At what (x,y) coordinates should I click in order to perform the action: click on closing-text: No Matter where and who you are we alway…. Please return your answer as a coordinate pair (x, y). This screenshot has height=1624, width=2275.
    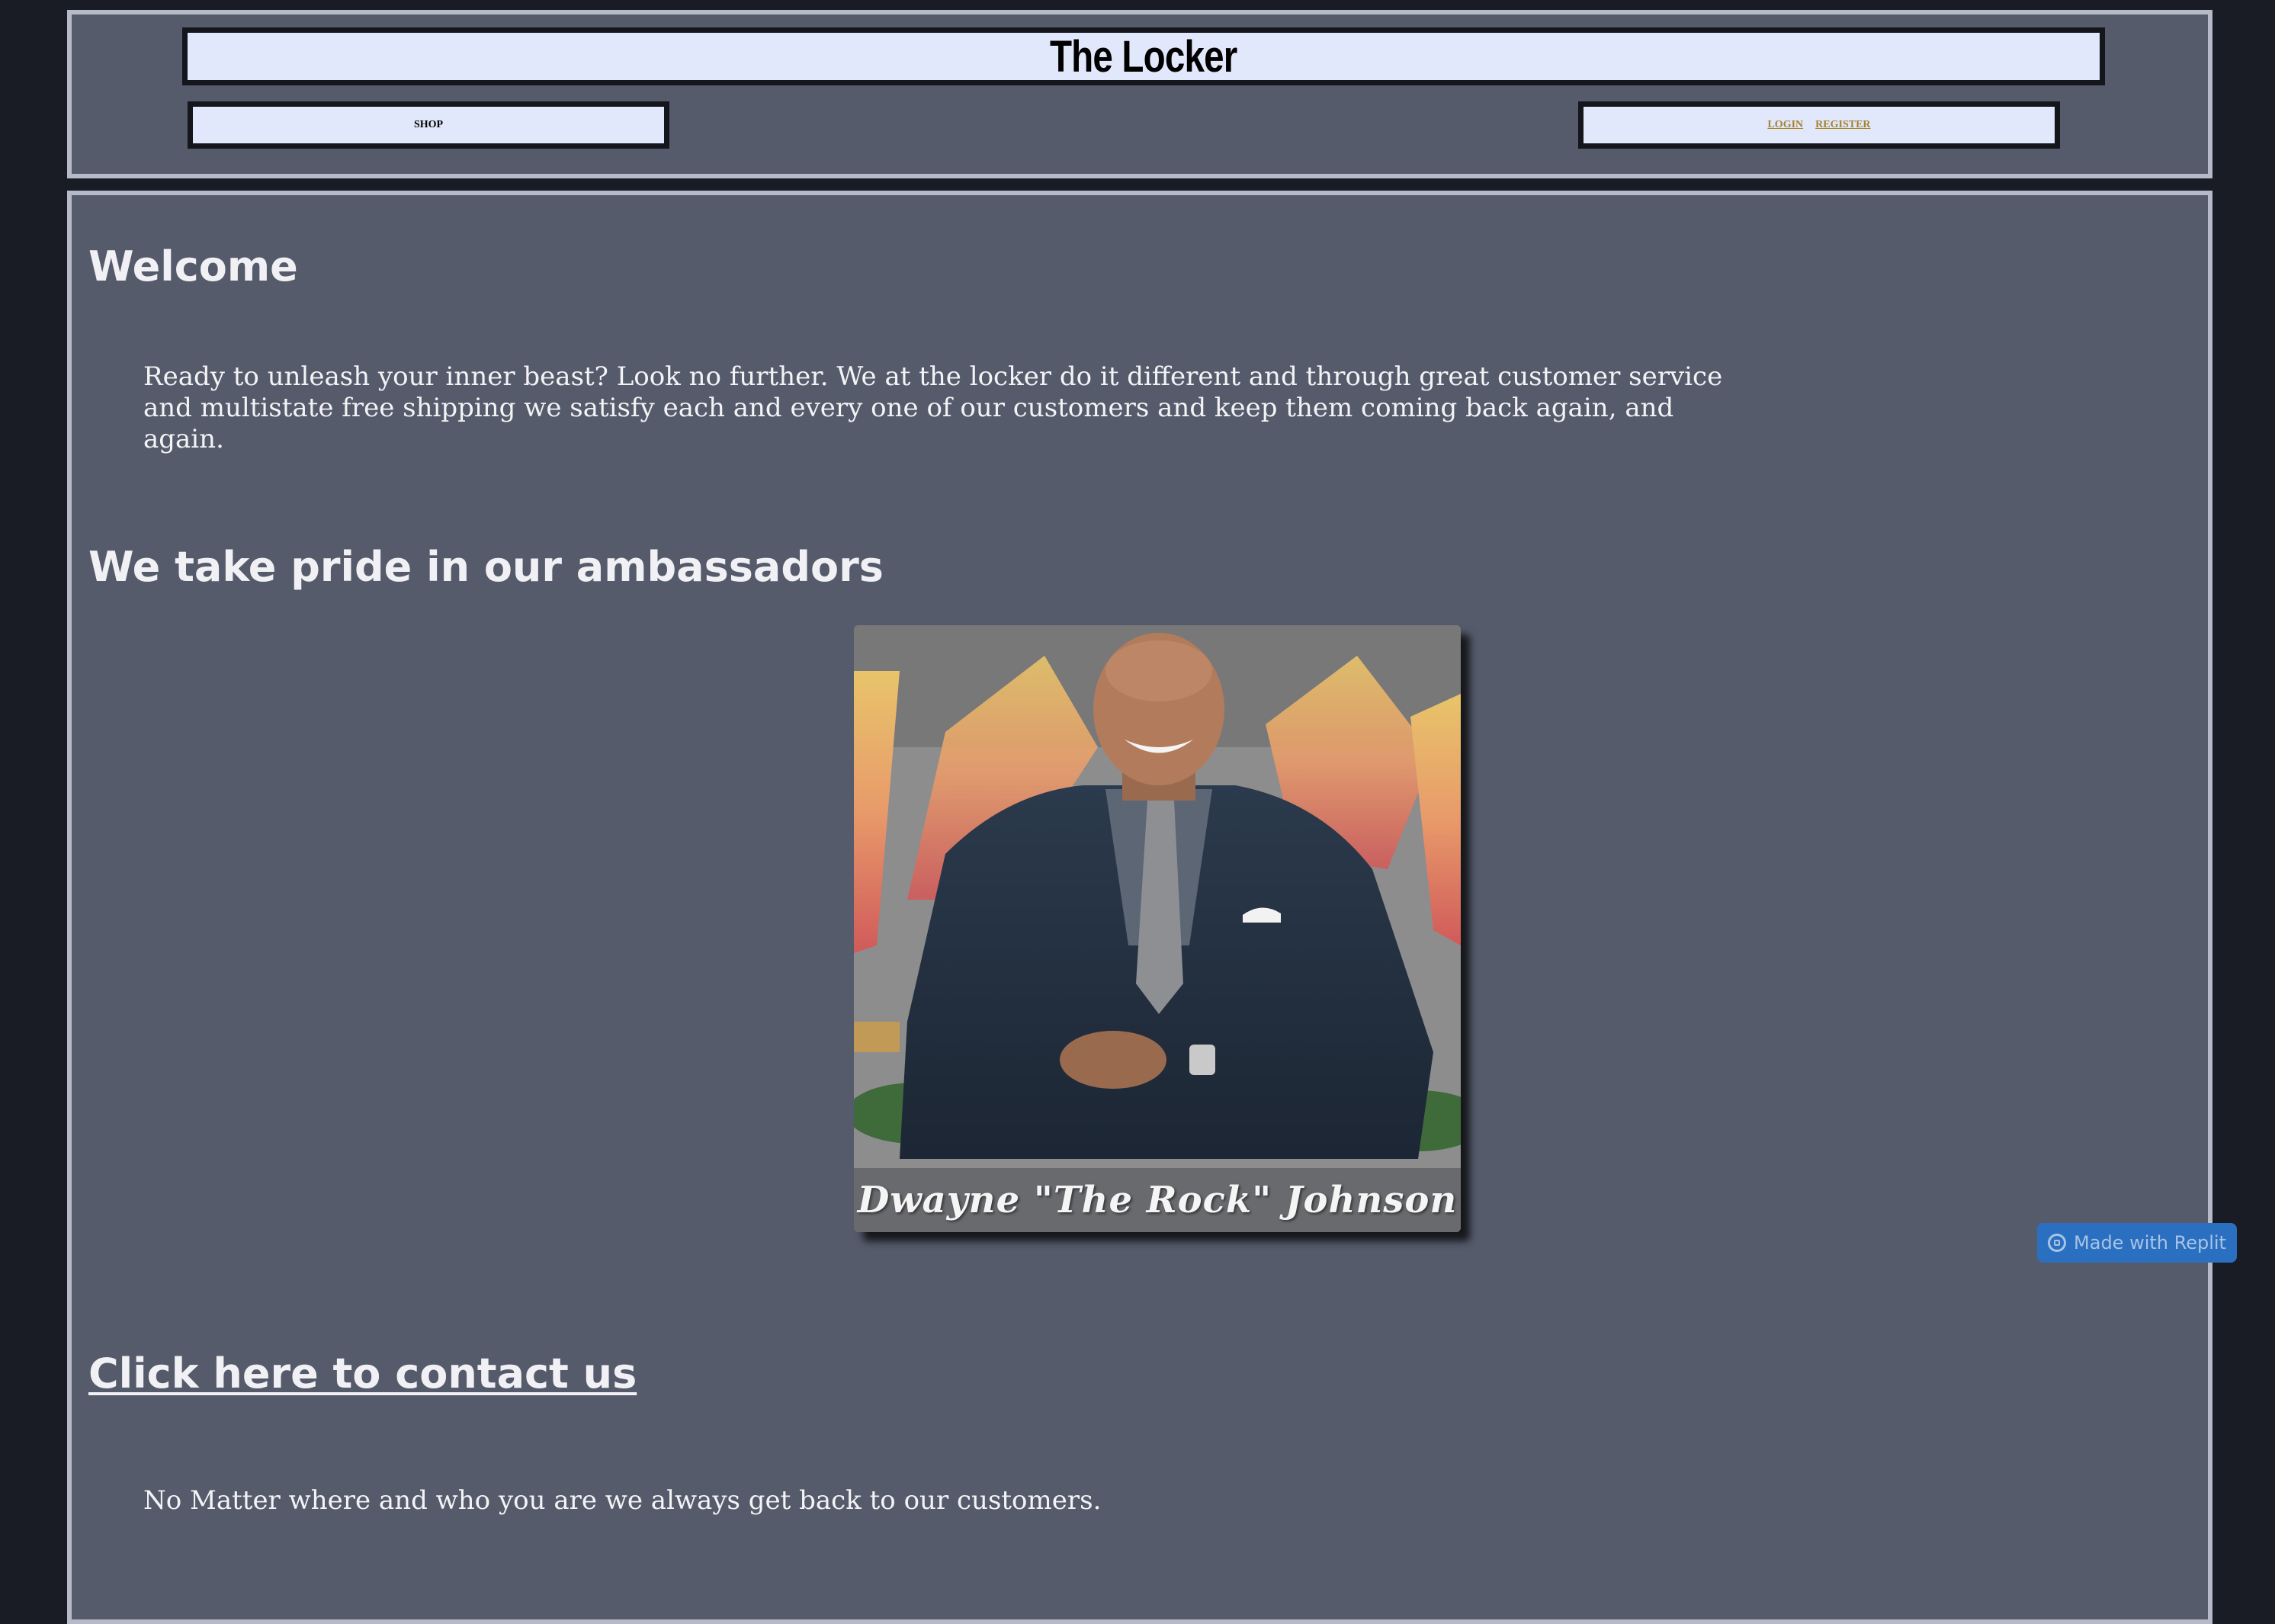
    Looking at the image, I should click on (622, 1500).